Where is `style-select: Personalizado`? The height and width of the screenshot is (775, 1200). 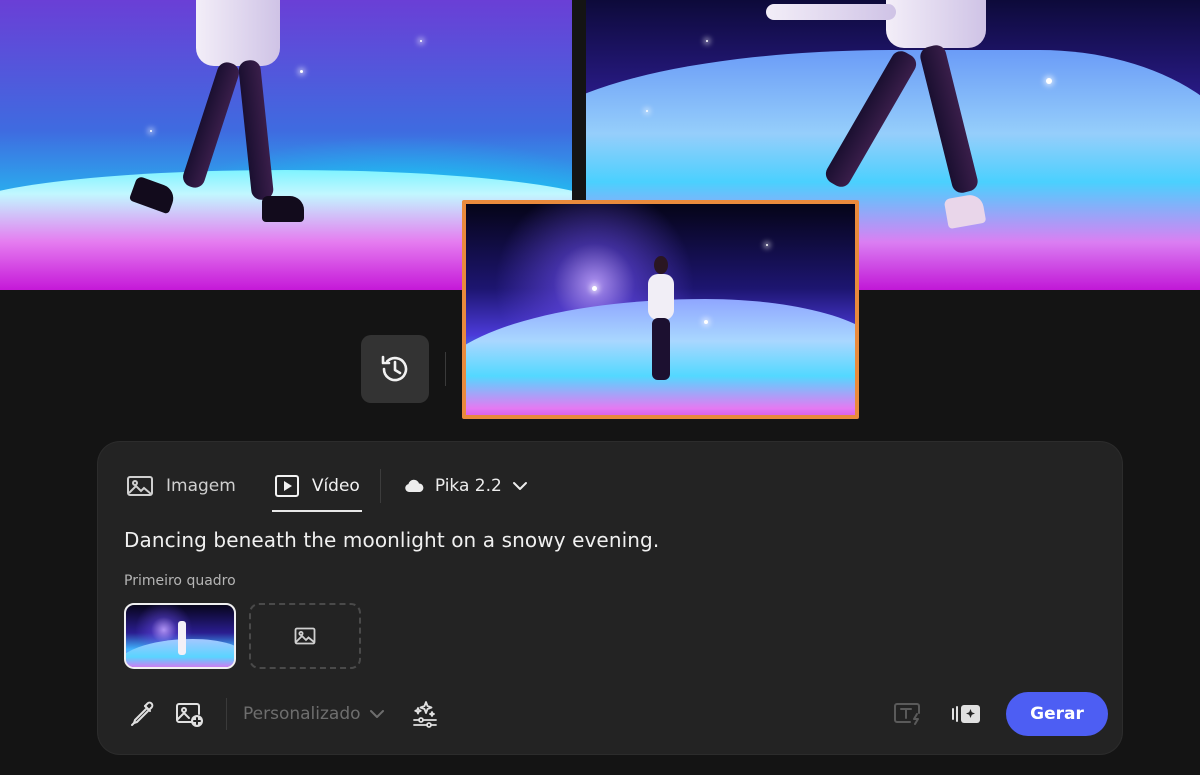 style-select: Personalizado is located at coordinates (314, 714).